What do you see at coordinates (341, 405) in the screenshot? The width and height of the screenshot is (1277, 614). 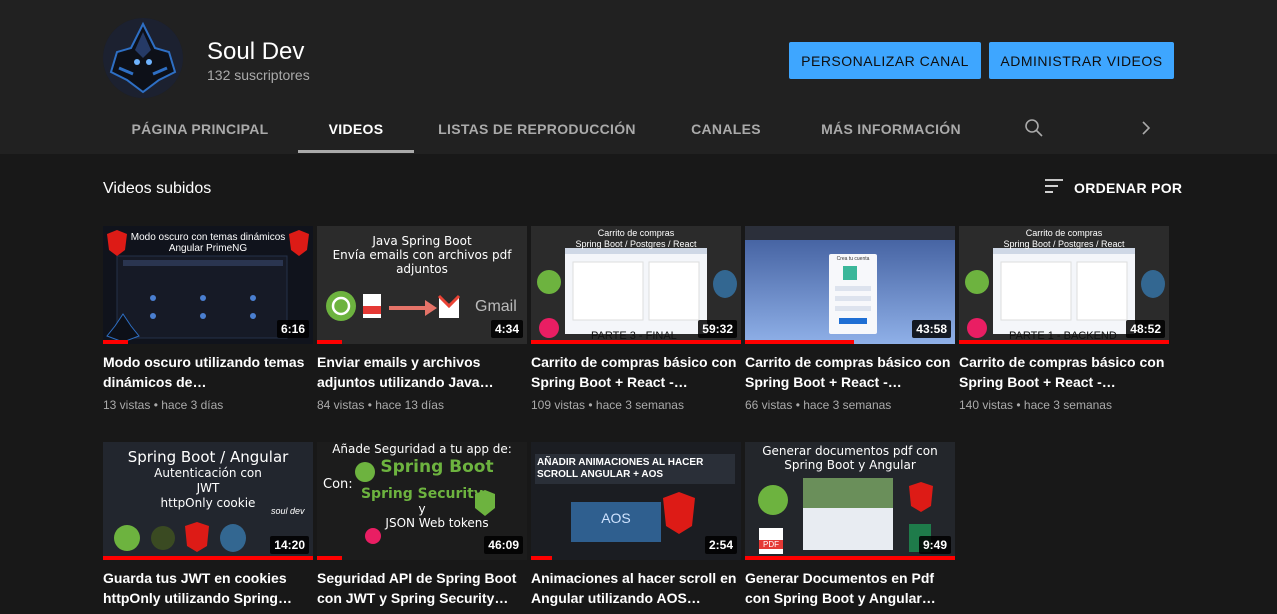 I see `video-views: 84 vistas` at bounding box center [341, 405].